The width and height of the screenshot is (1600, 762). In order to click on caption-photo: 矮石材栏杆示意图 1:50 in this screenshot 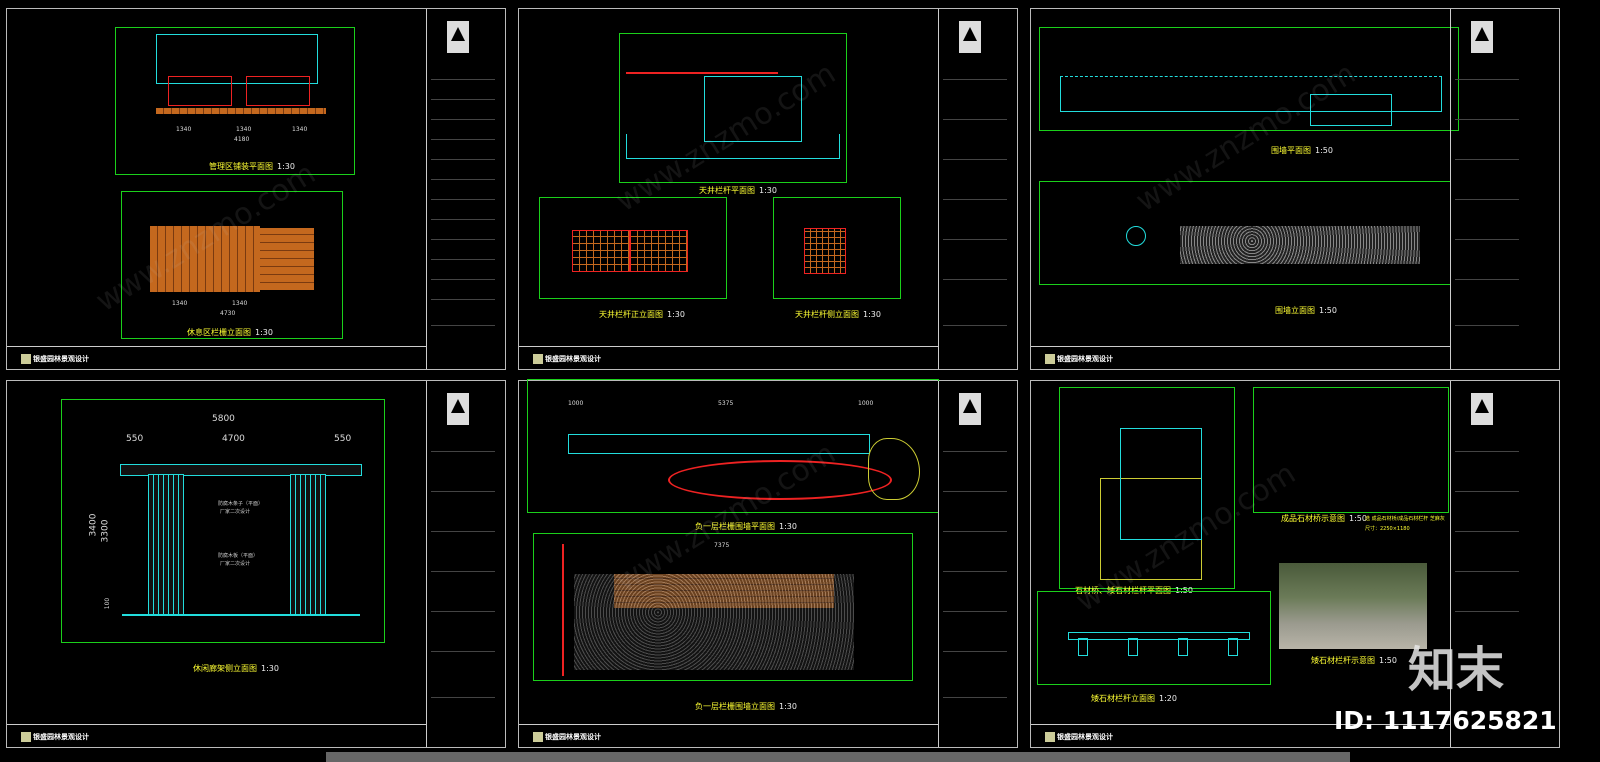, I will do `click(1354, 660)`.